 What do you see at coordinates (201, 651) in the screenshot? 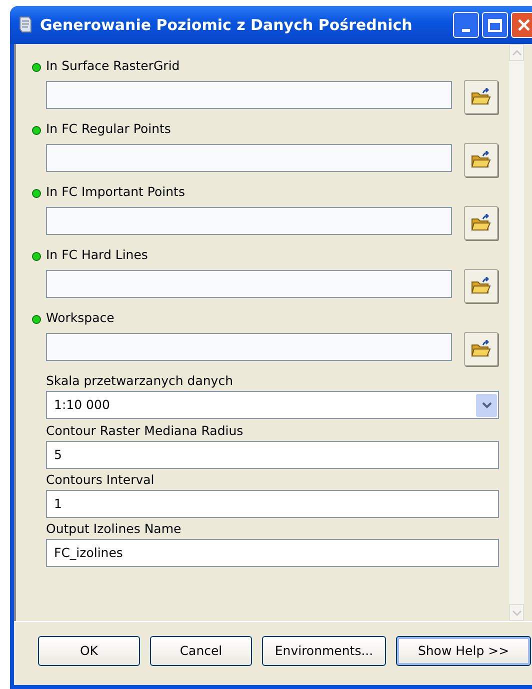
I see `dialog-button: Cancel` at bounding box center [201, 651].